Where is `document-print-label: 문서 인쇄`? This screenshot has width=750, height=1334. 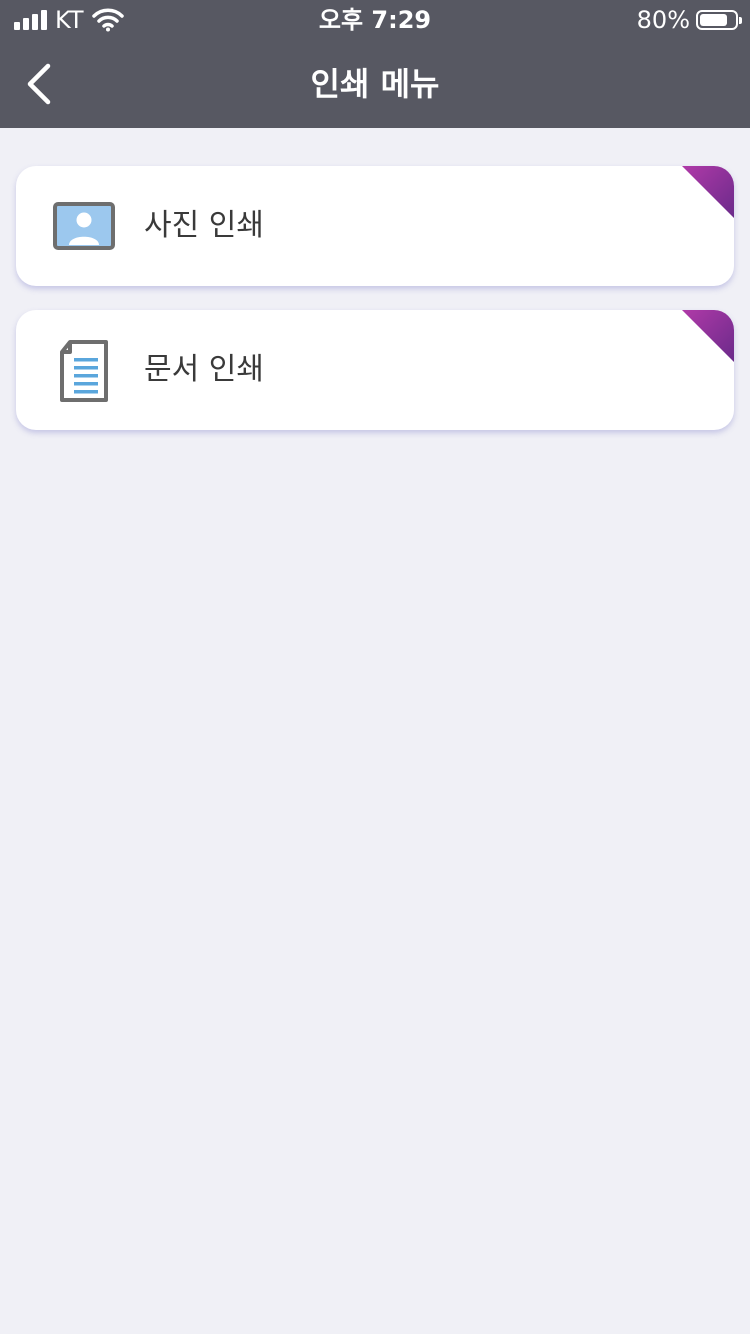 document-print-label: 문서 인쇄 is located at coordinates (204, 369).